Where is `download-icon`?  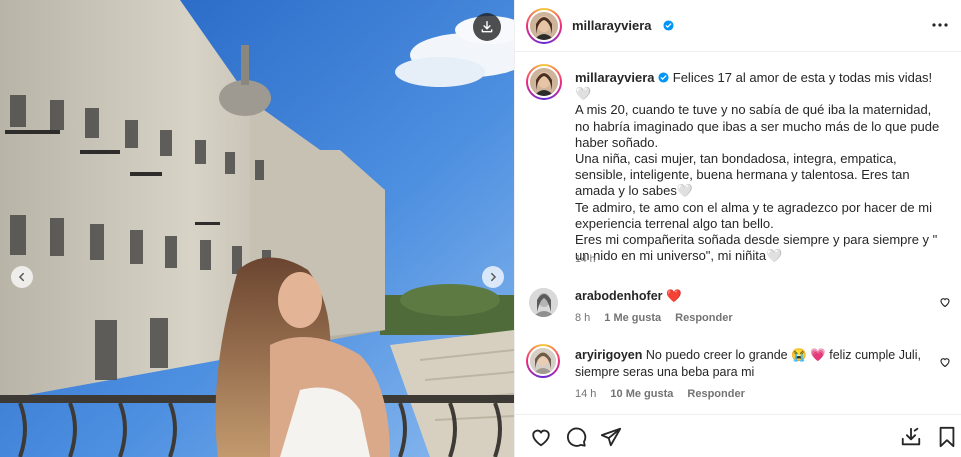 download-icon is located at coordinates (487, 27).